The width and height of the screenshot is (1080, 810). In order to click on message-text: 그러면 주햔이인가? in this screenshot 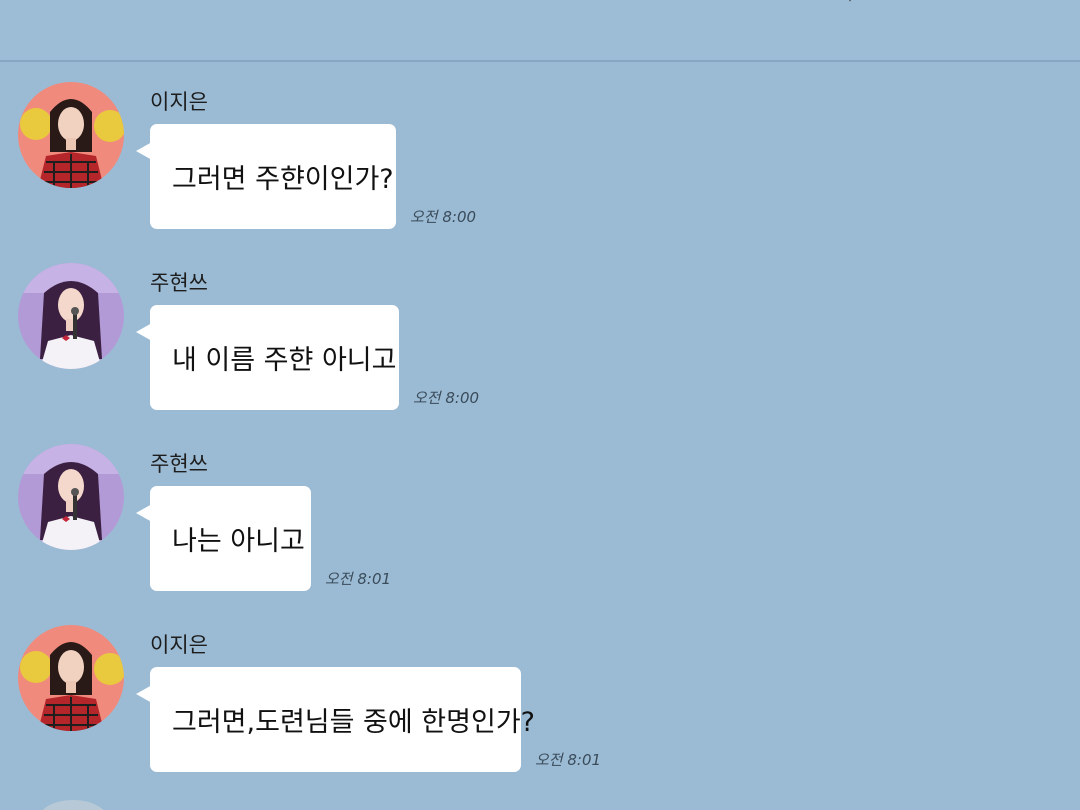, I will do `click(283, 179)`.